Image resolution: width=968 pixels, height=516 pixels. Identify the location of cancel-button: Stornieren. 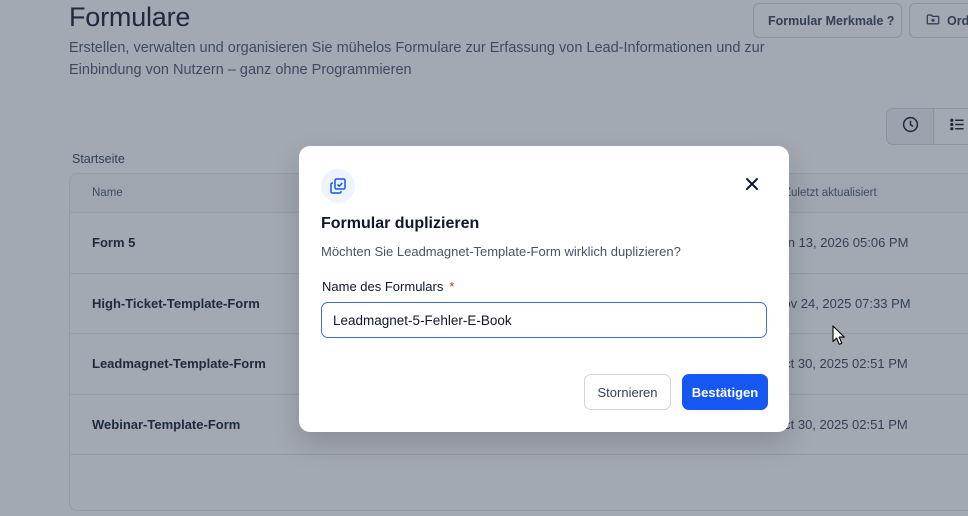
(627, 392).